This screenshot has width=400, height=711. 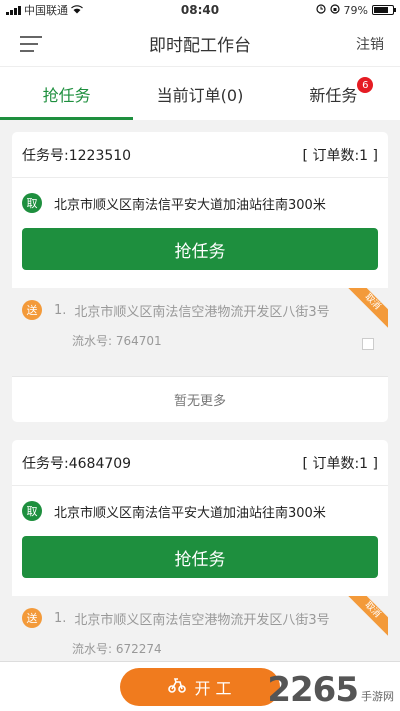 What do you see at coordinates (384, 10) in the screenshot?
I see `battery-icon` at bounding box center [384, 10].